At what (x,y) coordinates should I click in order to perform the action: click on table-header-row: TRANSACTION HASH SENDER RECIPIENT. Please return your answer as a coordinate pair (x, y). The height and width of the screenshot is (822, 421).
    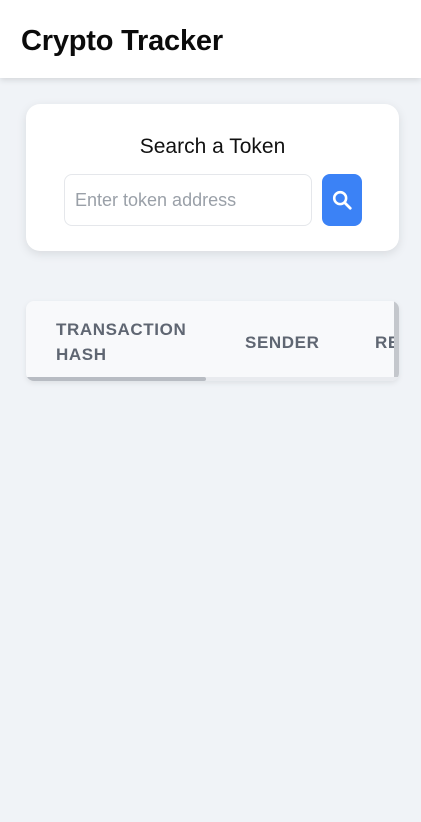
    Looking at the image, I should click on (212, 339).